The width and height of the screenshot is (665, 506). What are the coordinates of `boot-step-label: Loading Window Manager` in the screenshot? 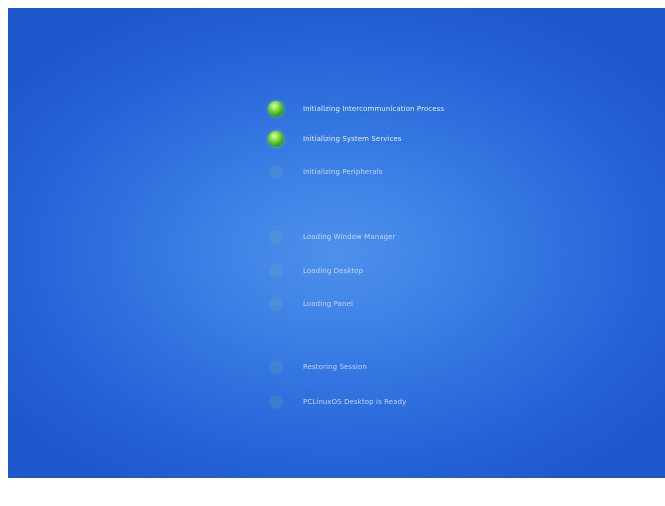 It's located at (349, 237).